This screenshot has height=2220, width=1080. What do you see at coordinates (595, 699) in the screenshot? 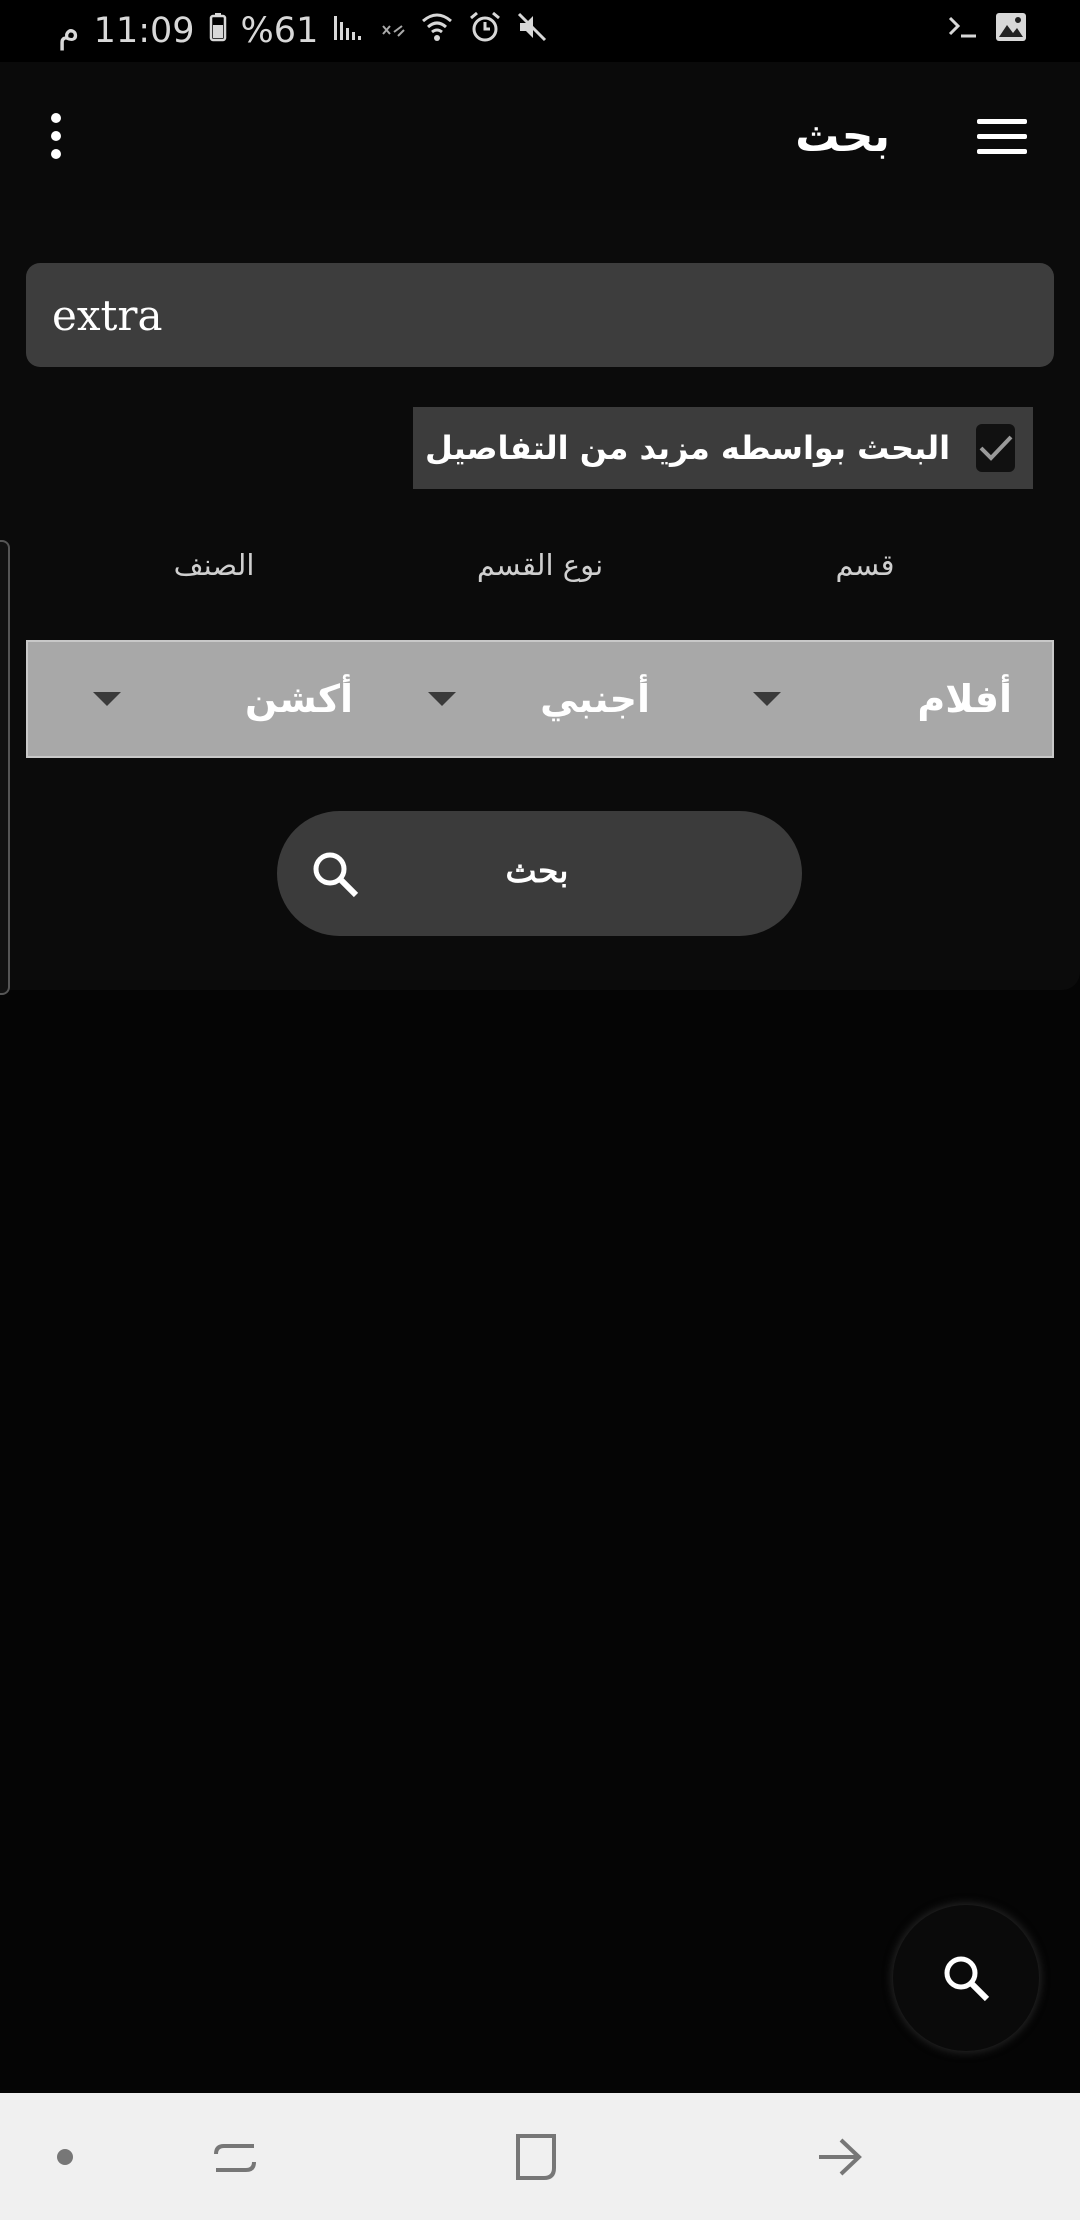
I see `dropdown-section-type-value: أجنبي` at bounding box center [595, 699].